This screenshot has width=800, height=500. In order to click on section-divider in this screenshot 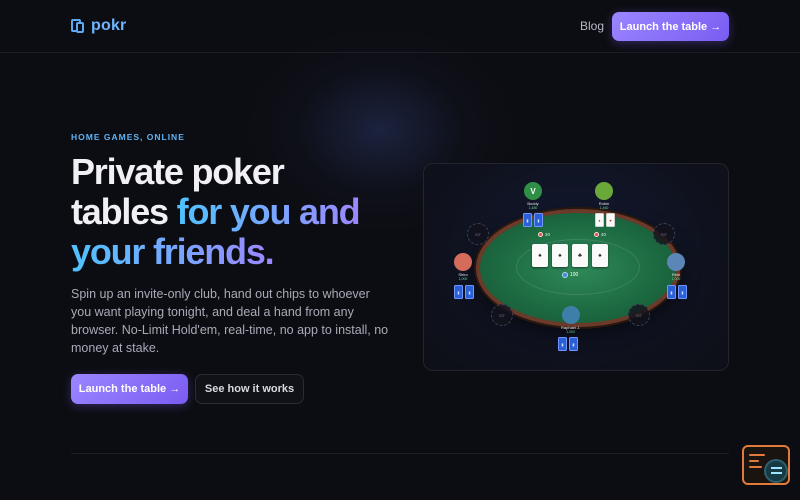, I will do `click(400, 453)`.